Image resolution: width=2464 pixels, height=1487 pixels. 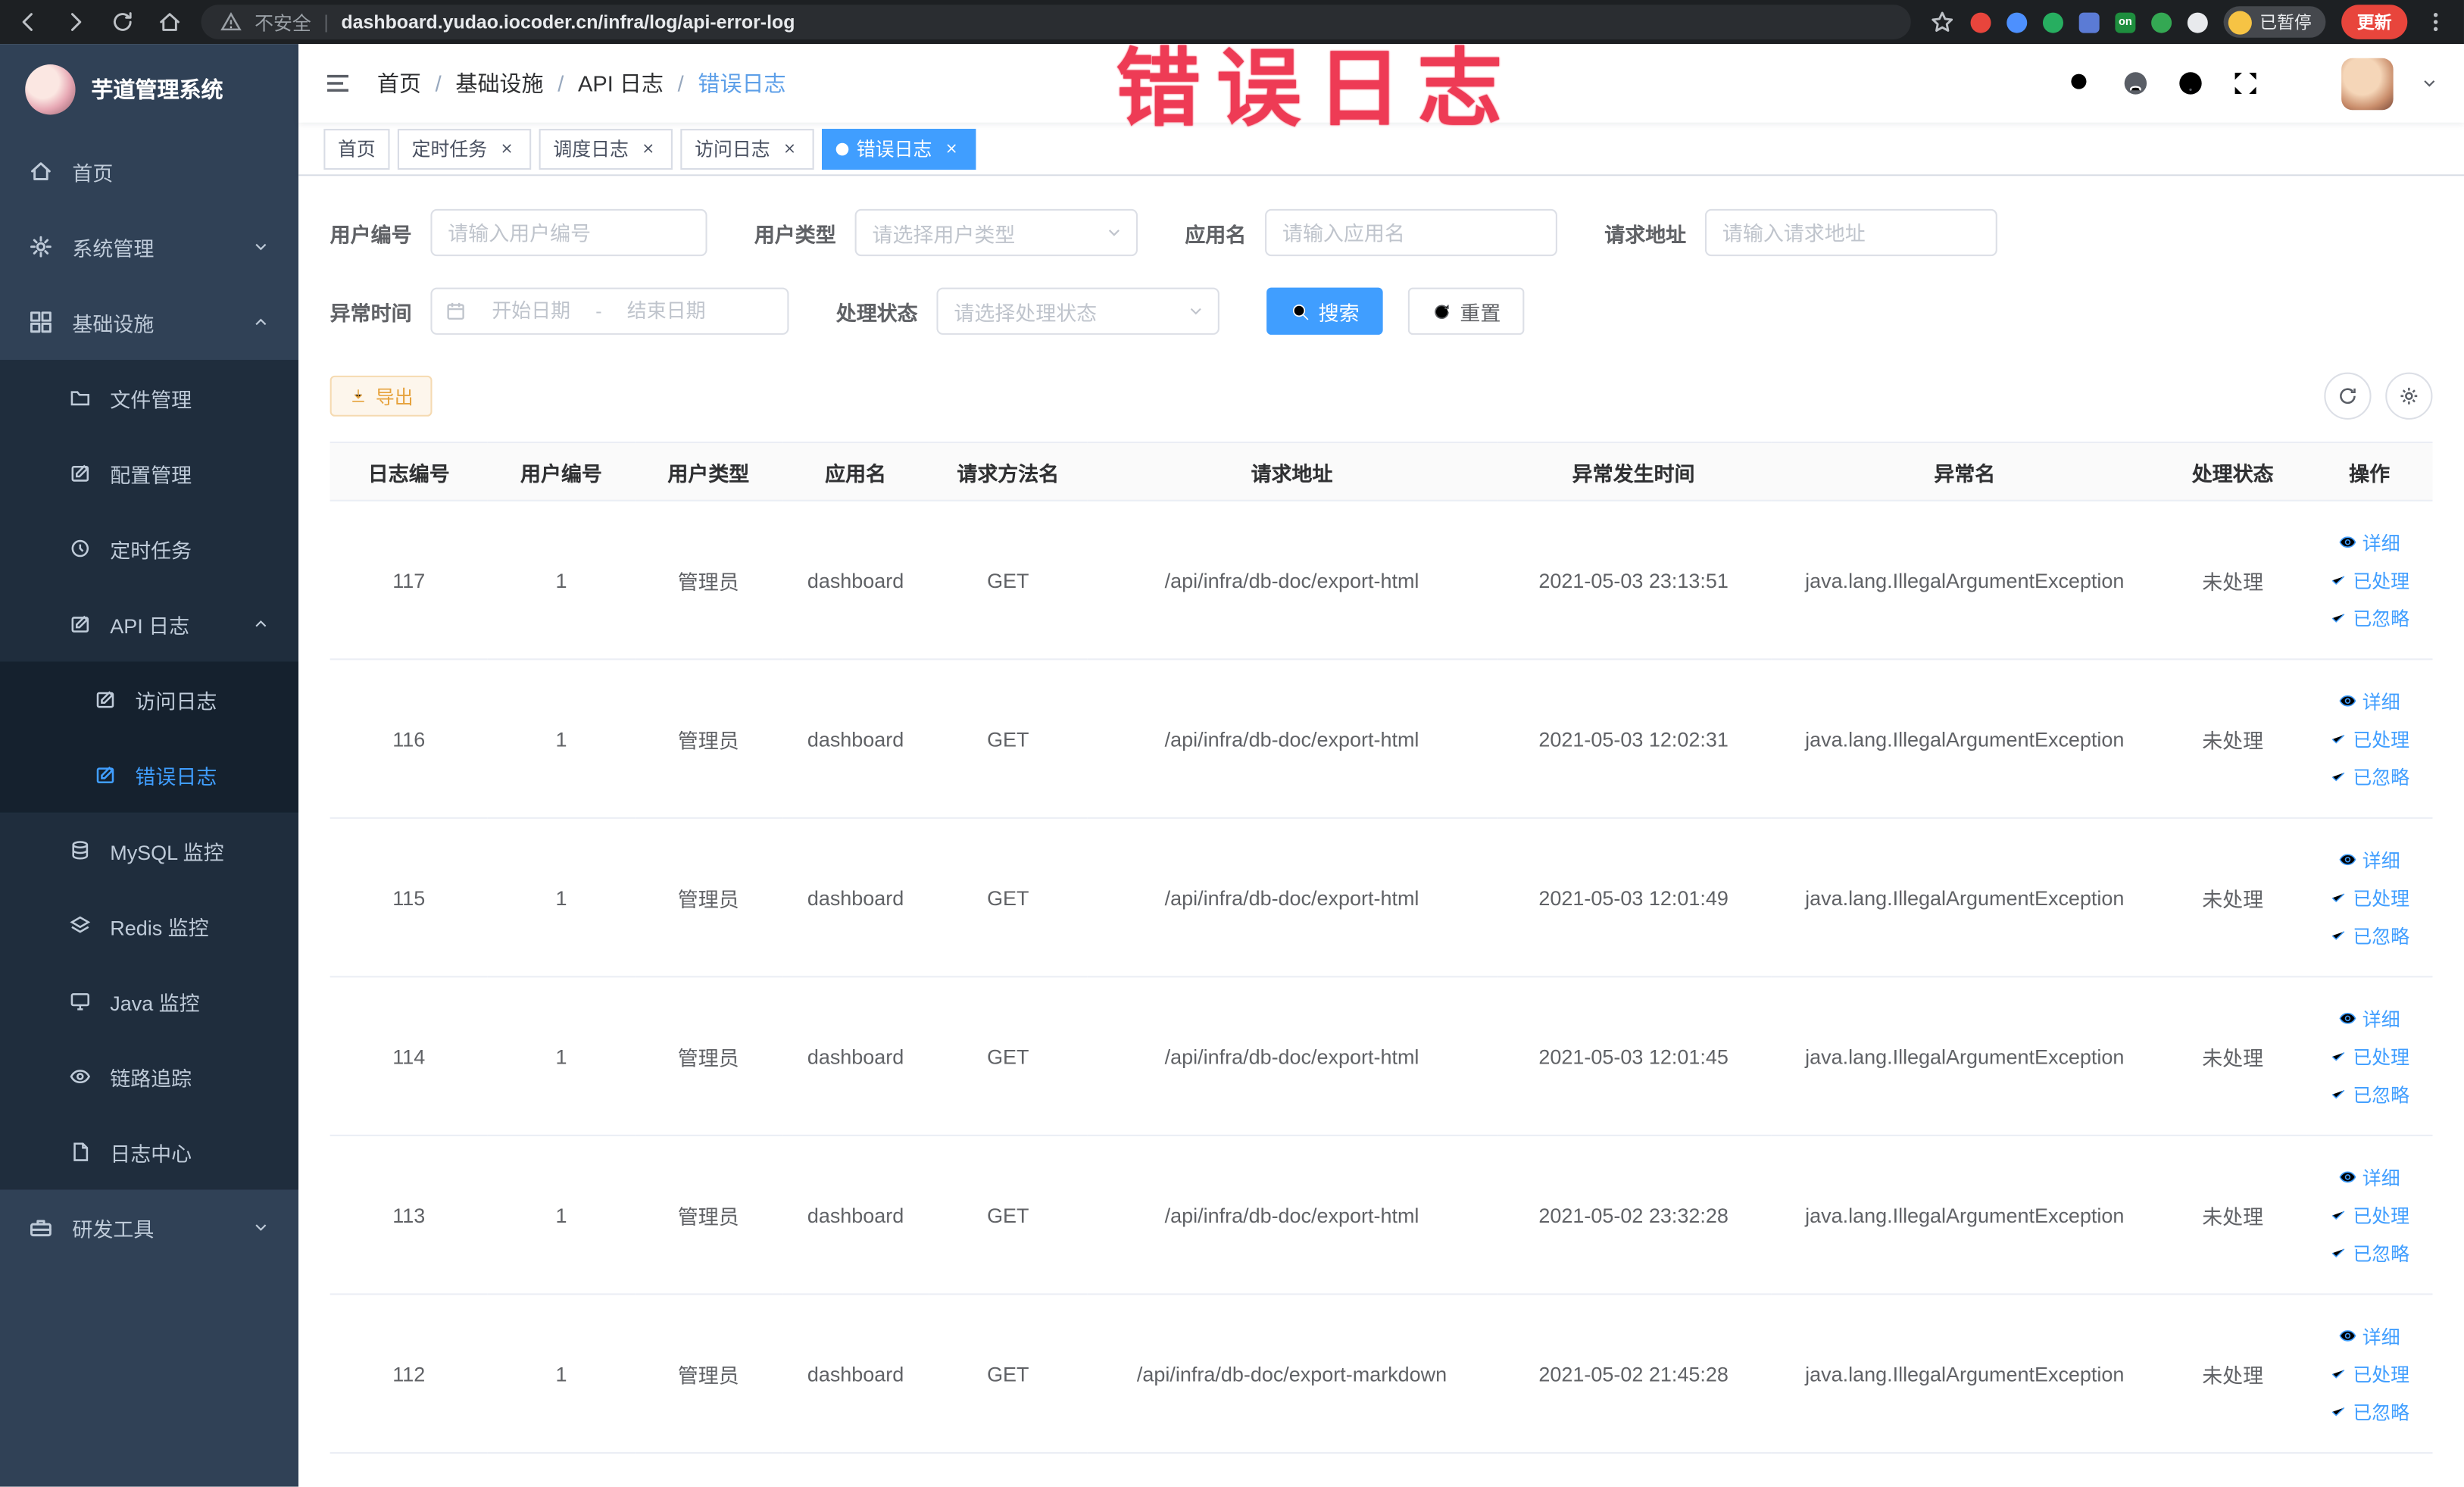 What do you see at coordinates (1942, 21) in the screenshot?
I see `bookmark-star-icon` at bounding box center [1942, 21].